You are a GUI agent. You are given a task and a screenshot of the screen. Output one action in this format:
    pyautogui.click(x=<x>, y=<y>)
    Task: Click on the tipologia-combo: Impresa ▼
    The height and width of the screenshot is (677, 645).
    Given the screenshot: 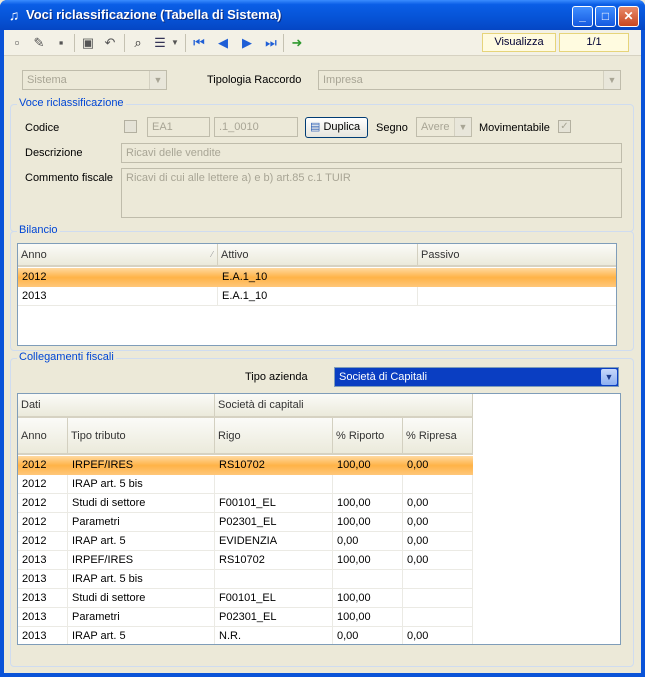 What is the action you would take?
    pyautogui.click(x=469, y=80)
    